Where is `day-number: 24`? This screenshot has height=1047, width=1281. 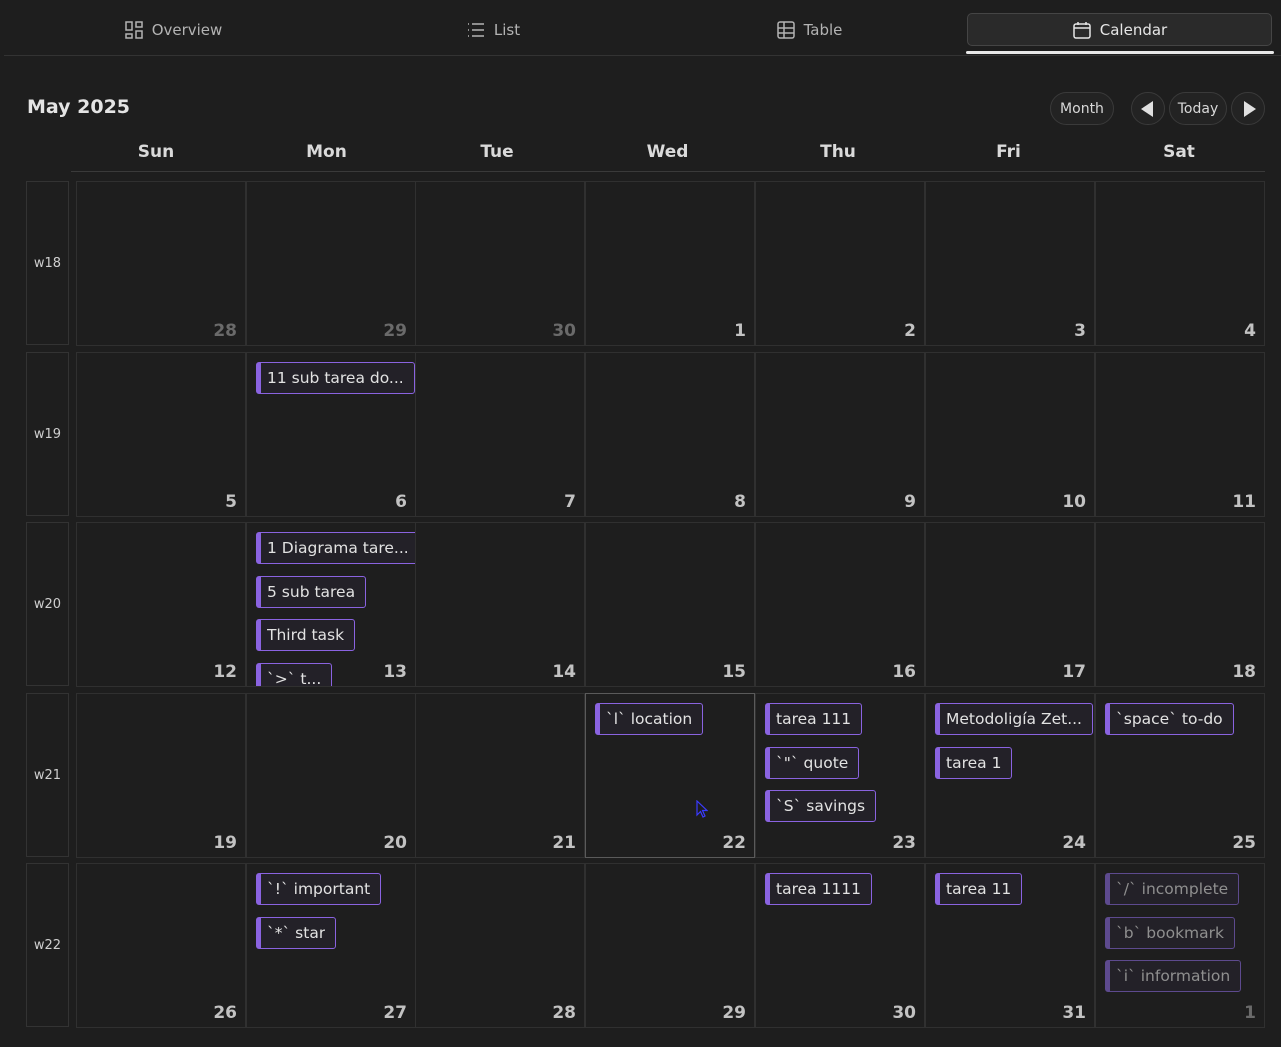
day-number: 24 is located at coordinates (1074, 843).